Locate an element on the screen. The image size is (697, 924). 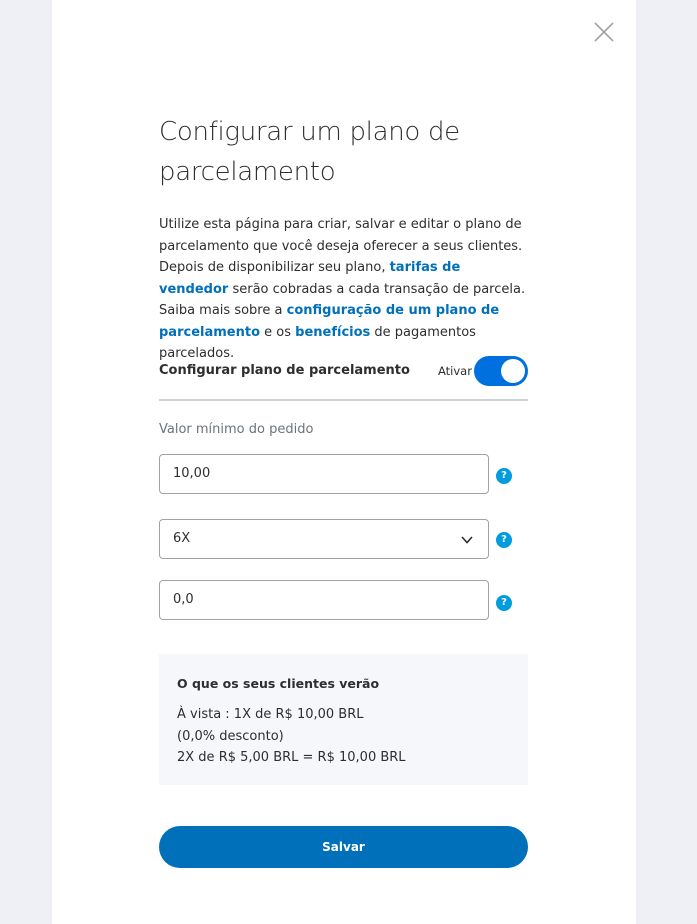
close-icon is located at coordinates (604, 32).